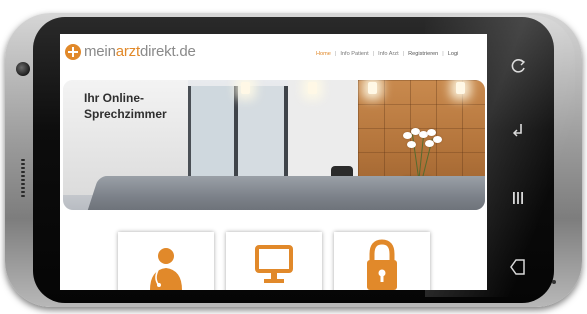  I want to click on plus-logo-icon, so click(73, 51).